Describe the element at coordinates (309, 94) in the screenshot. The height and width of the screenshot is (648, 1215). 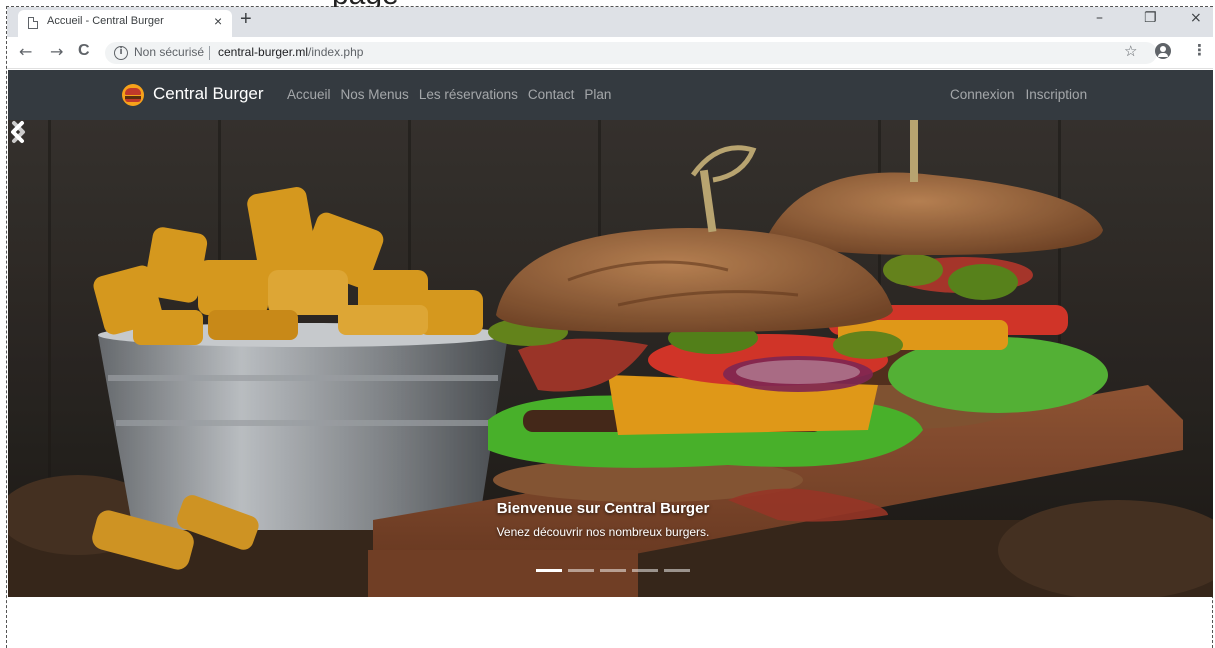
I see `nav-link-accueil: Accueil` at that location.